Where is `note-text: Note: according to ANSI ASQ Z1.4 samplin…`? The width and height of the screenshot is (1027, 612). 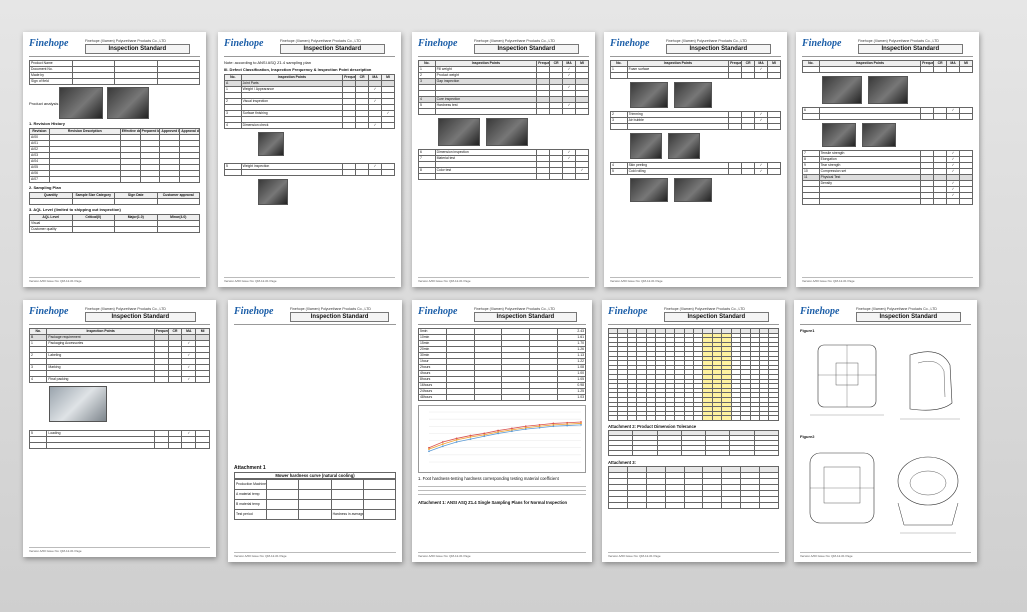
note-text: Note: according to ANSI ASQ Z1.4 samplin… is located at coordinates (267, 62).